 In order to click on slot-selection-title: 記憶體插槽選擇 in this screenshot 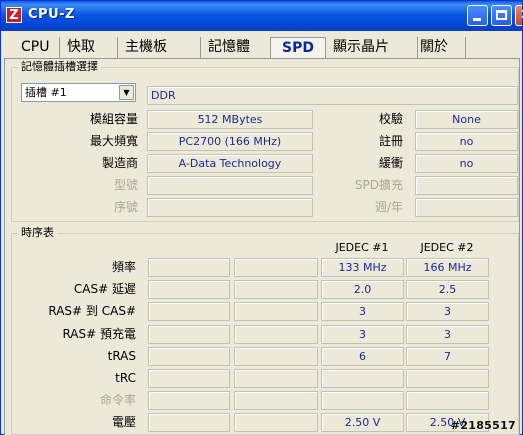, I will do `click(59, 67)`.